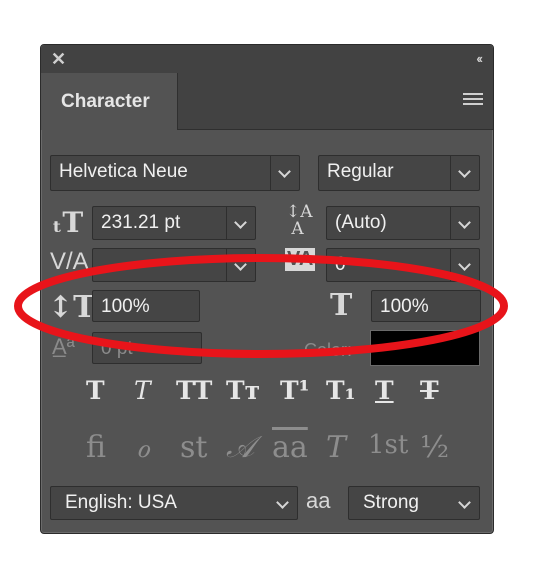  What do you see at coordinates (404, 306) in the screenshot?
I see `horizontal-scale-value: 100%` at bounding box center [404, 306].